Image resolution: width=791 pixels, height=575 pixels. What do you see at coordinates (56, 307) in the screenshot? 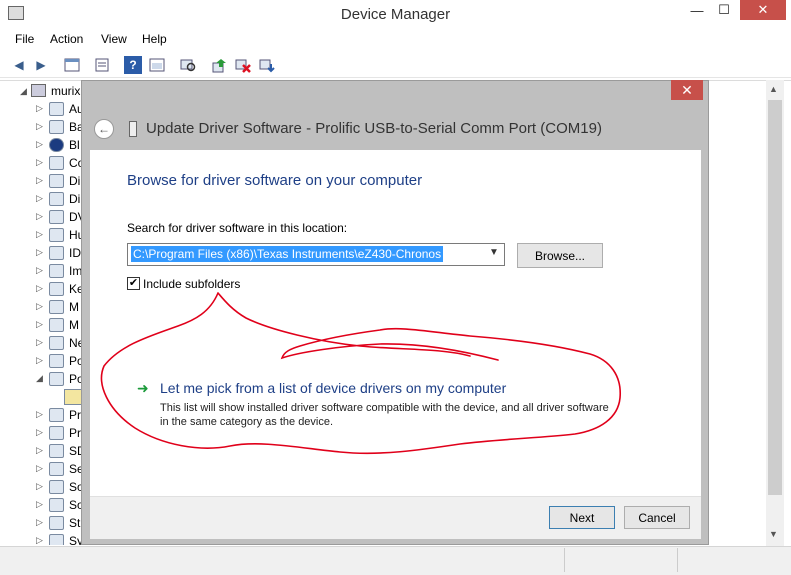
I see `mouse-icon` at bounding box center [56, 307].